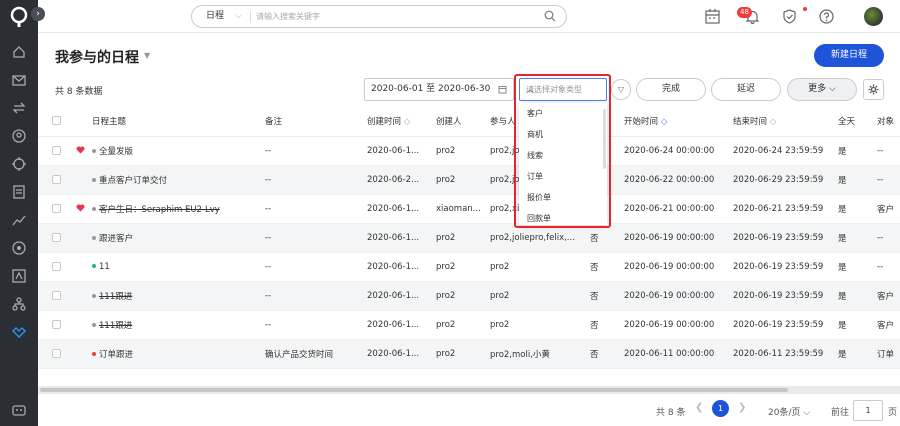 The width and height of the screenshot is (900, 426). I want to click on end-cell: 2020-06-29 23:59:59, so click(785, 180).